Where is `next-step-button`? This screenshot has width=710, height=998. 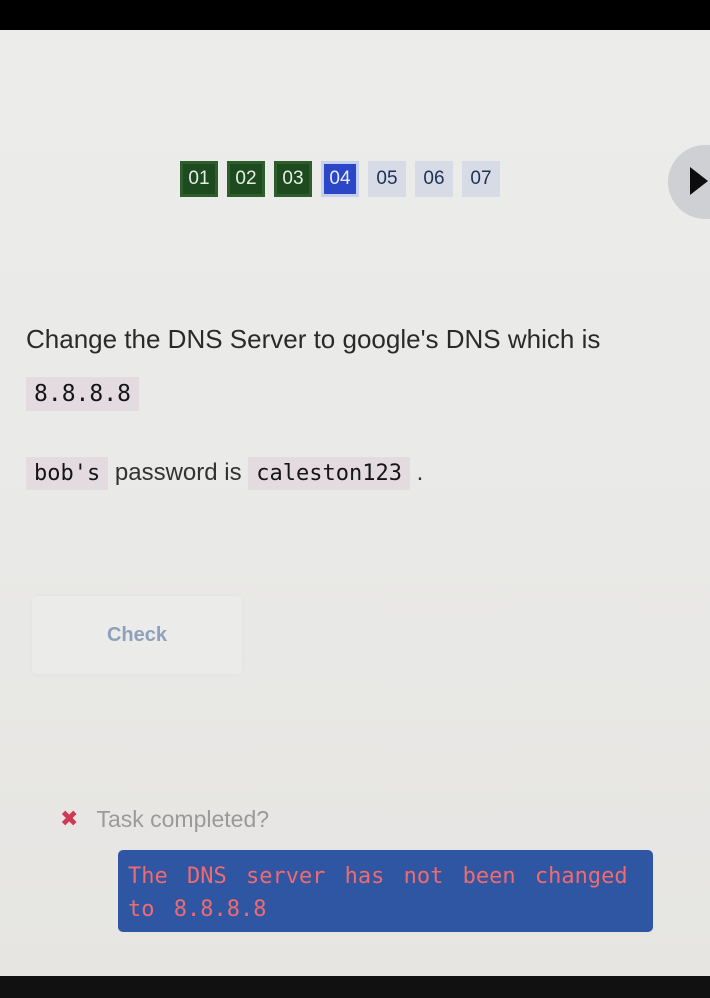
next-step-button is located at coordinates (689, 182).